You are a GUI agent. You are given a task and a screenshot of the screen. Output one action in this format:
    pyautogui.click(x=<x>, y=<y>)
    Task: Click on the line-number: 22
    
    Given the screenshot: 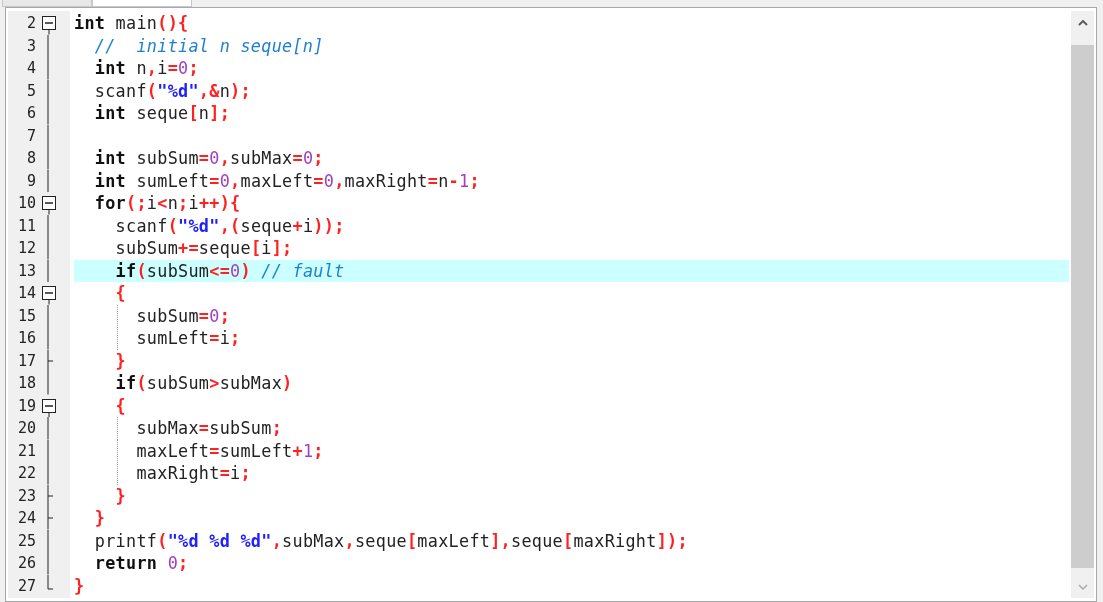 What is the action you would take?
    pyautogui.click(x=26, y=473)
    